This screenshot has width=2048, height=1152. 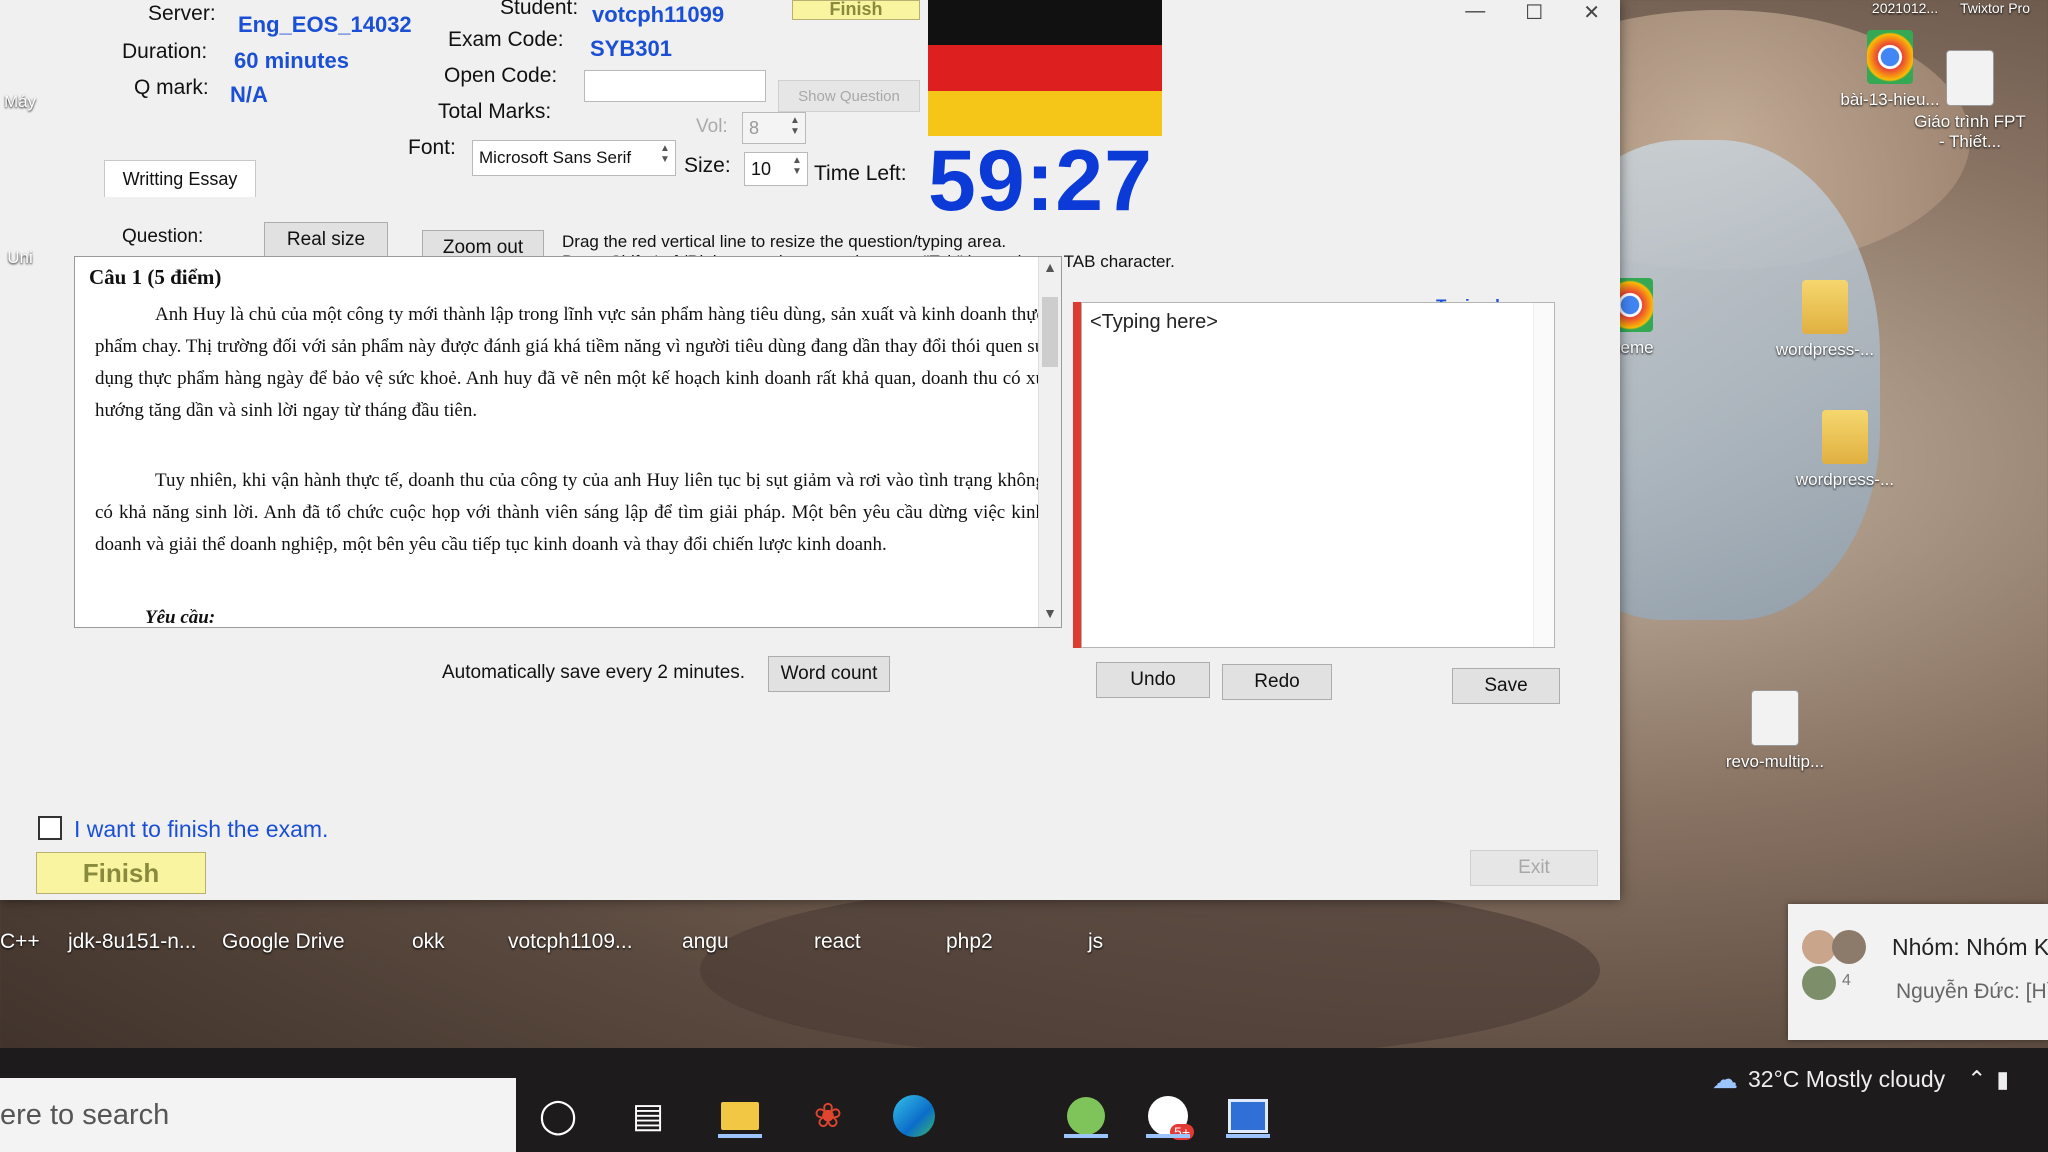 What do you see at coordinates (291, 60) in the screenshot?
I see `duration-value: 60 minutes` at bounding box center [291, 60].